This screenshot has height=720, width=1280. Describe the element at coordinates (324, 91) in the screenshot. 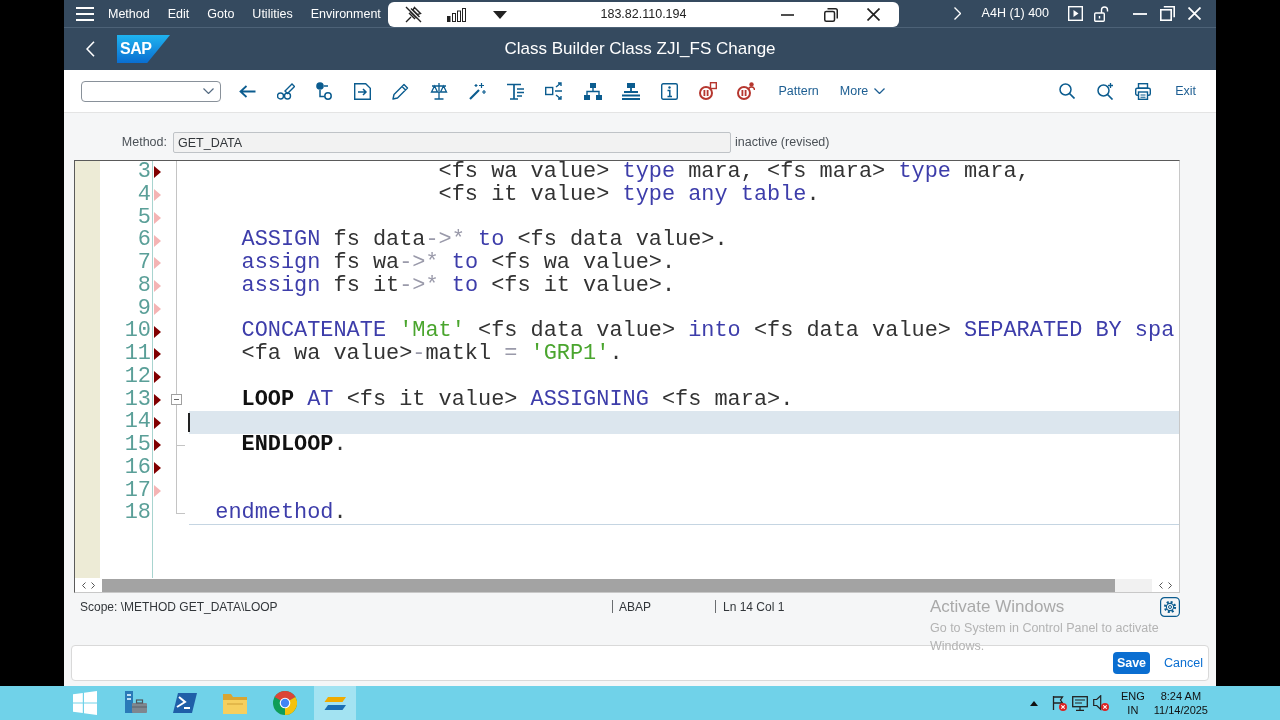

I see `nodes-icon` at that location.